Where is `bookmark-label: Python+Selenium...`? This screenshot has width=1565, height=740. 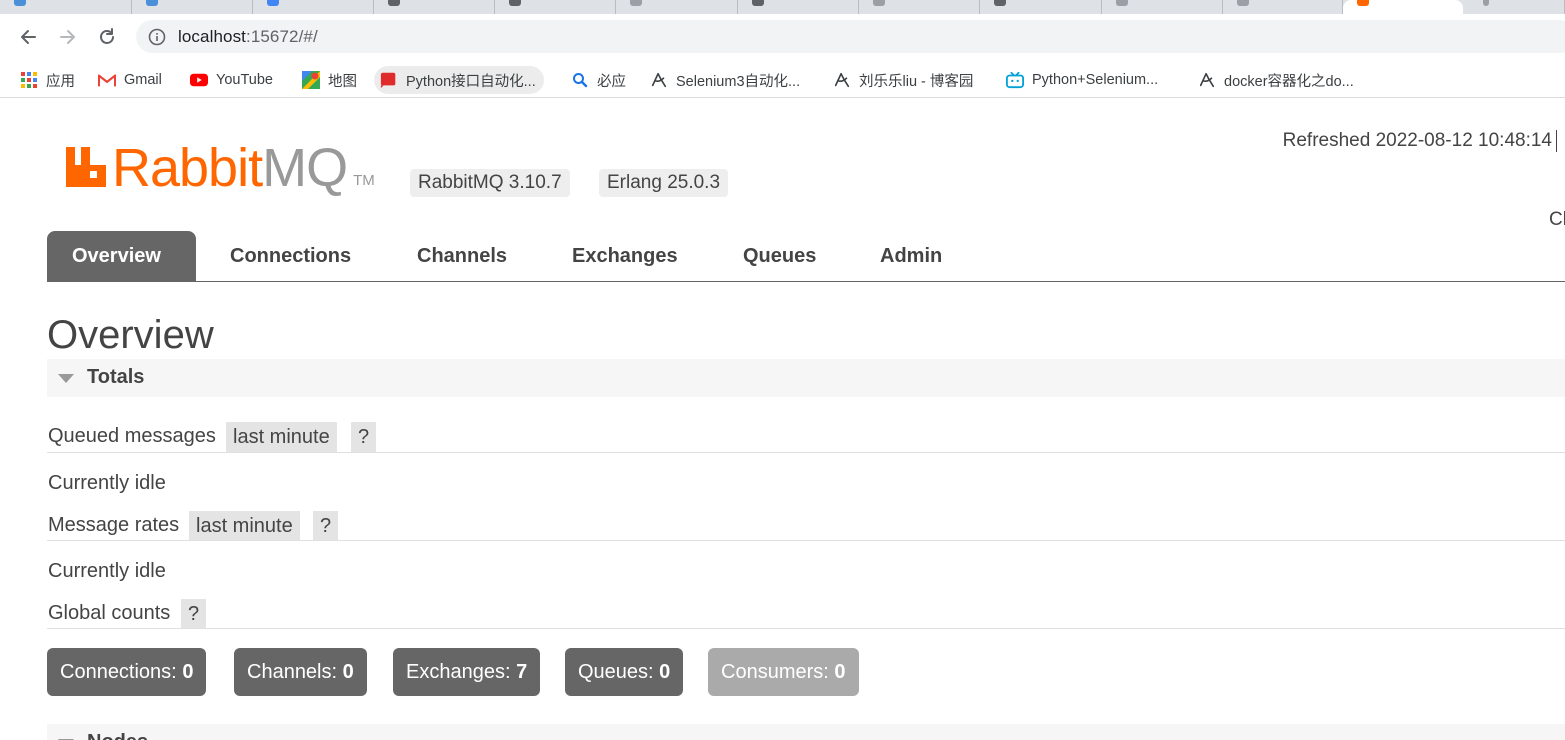
bookmark-label: Python+Selenium... is located at coordinates (1095, 80).